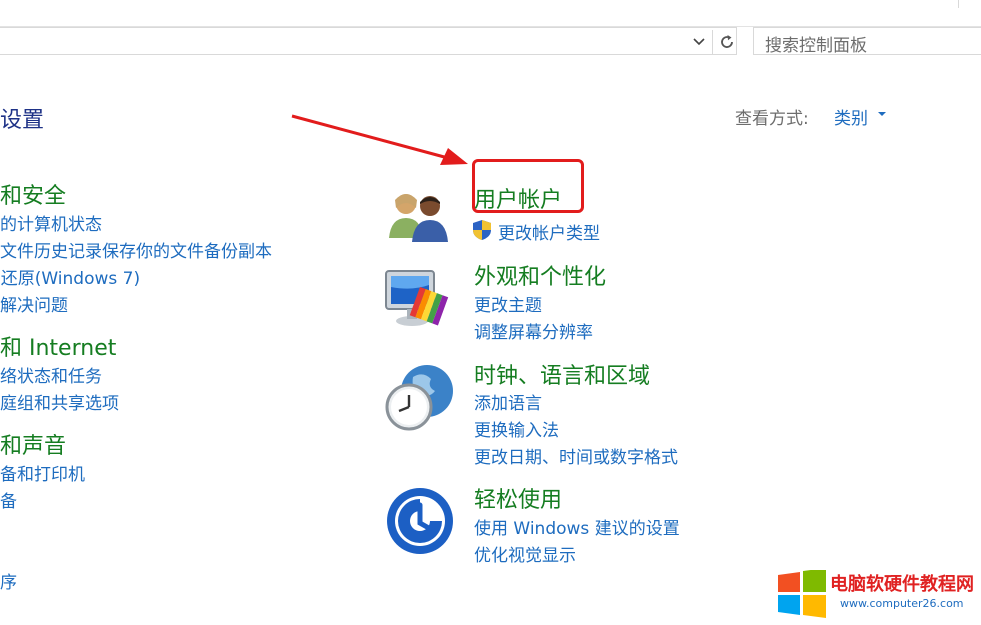 This screenshot has width=981, height=625. What do you see at coordinates (136, 249) in the screenshot?
I see `link-file-history: 文件历史记录保存你的文件备份副本` at bounding box center [136, 249].